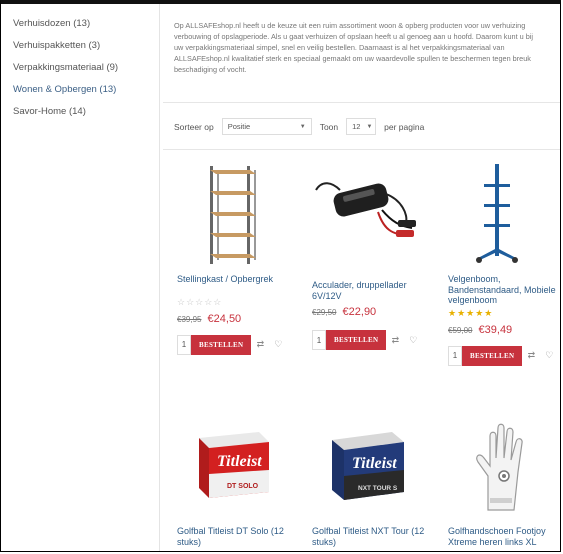 This screenshot has height=554, width=563. Describe the element at coordinates (364, 210) in the screenshot. I see `battery-charger-image` at that location.